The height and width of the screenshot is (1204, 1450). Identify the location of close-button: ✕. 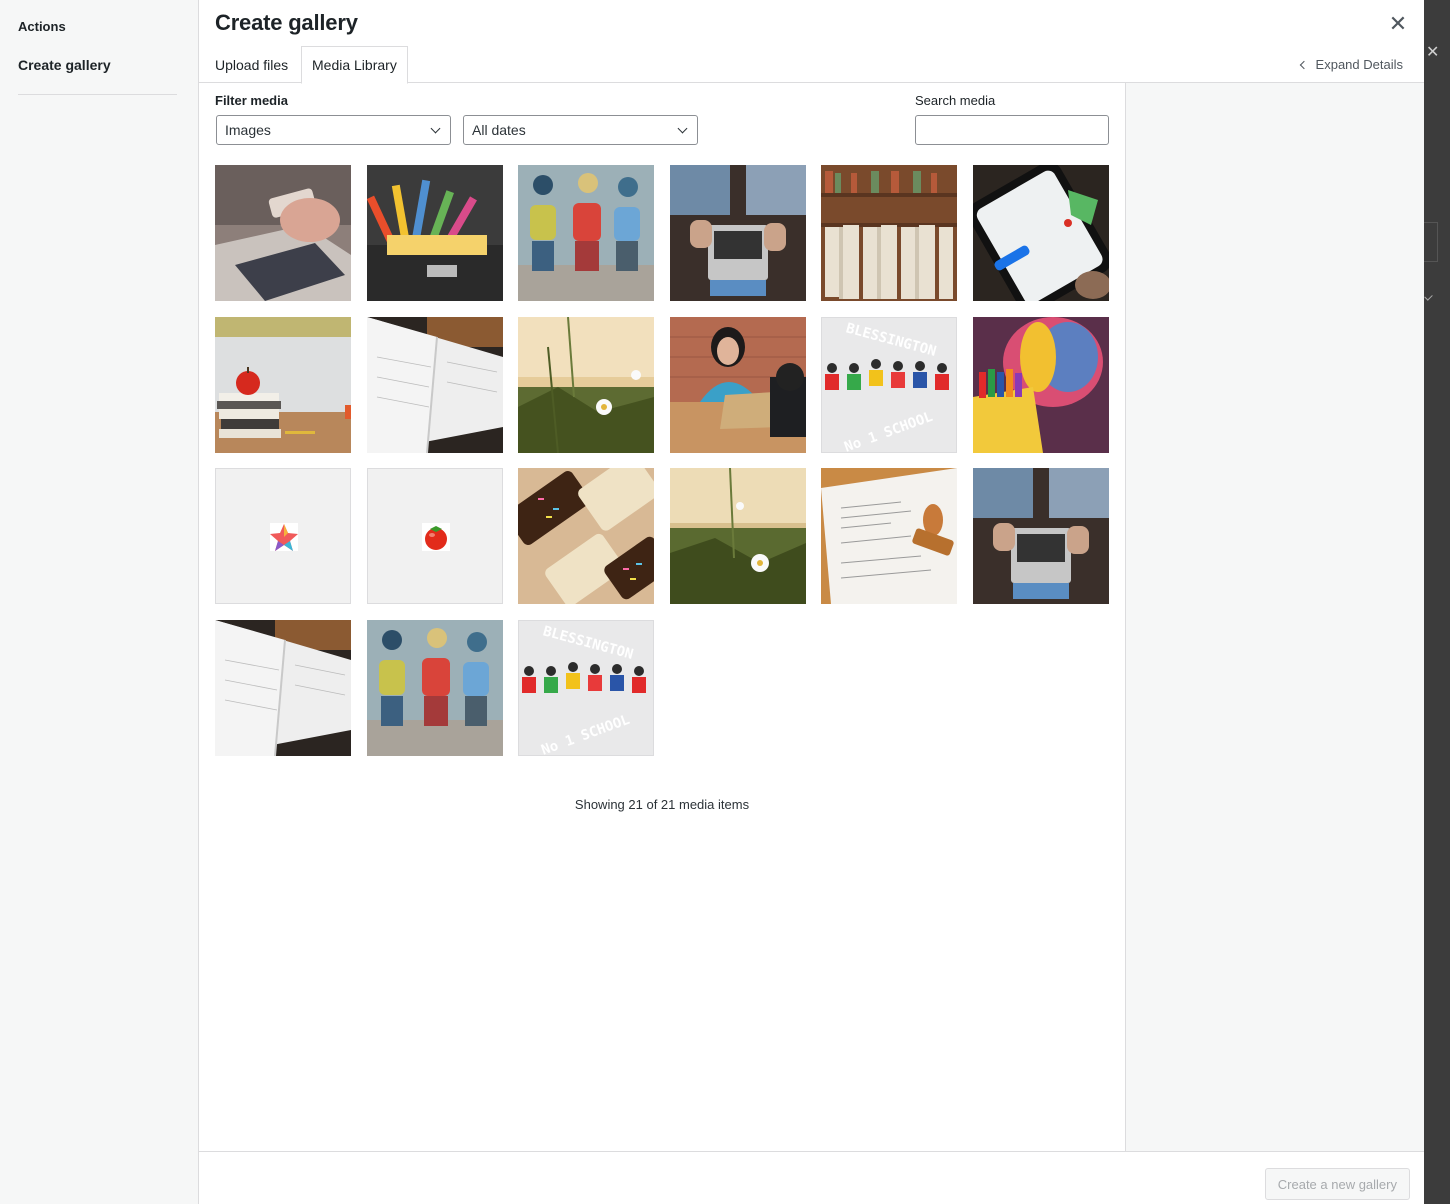
(1398, 24).